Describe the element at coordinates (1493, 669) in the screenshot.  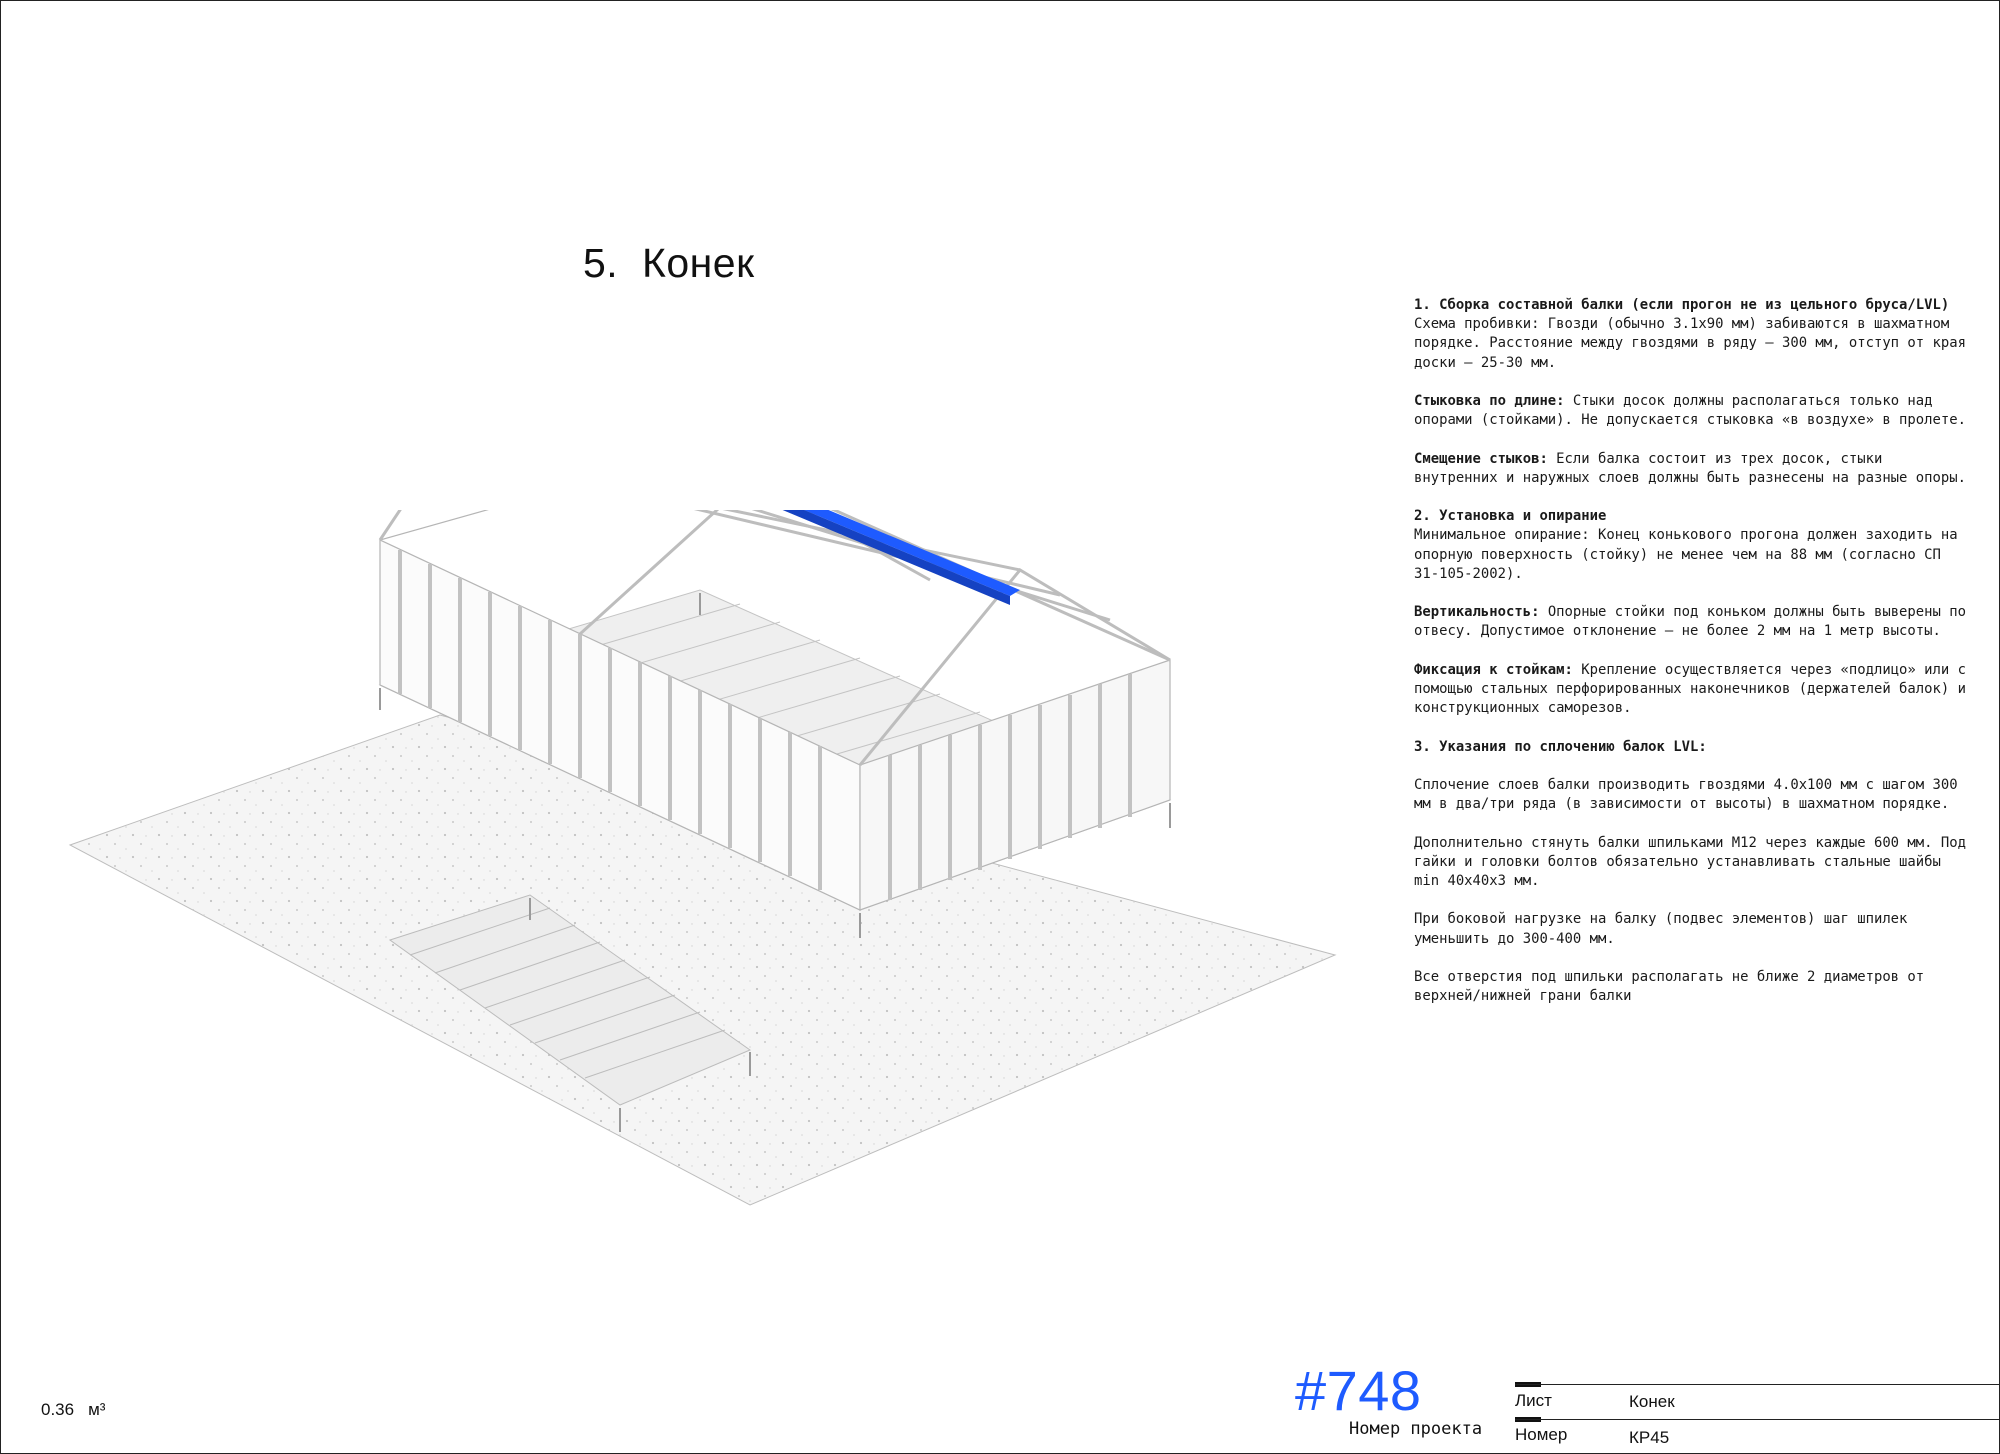
I see `note-label: Фиксация к стойкам:` at that location.